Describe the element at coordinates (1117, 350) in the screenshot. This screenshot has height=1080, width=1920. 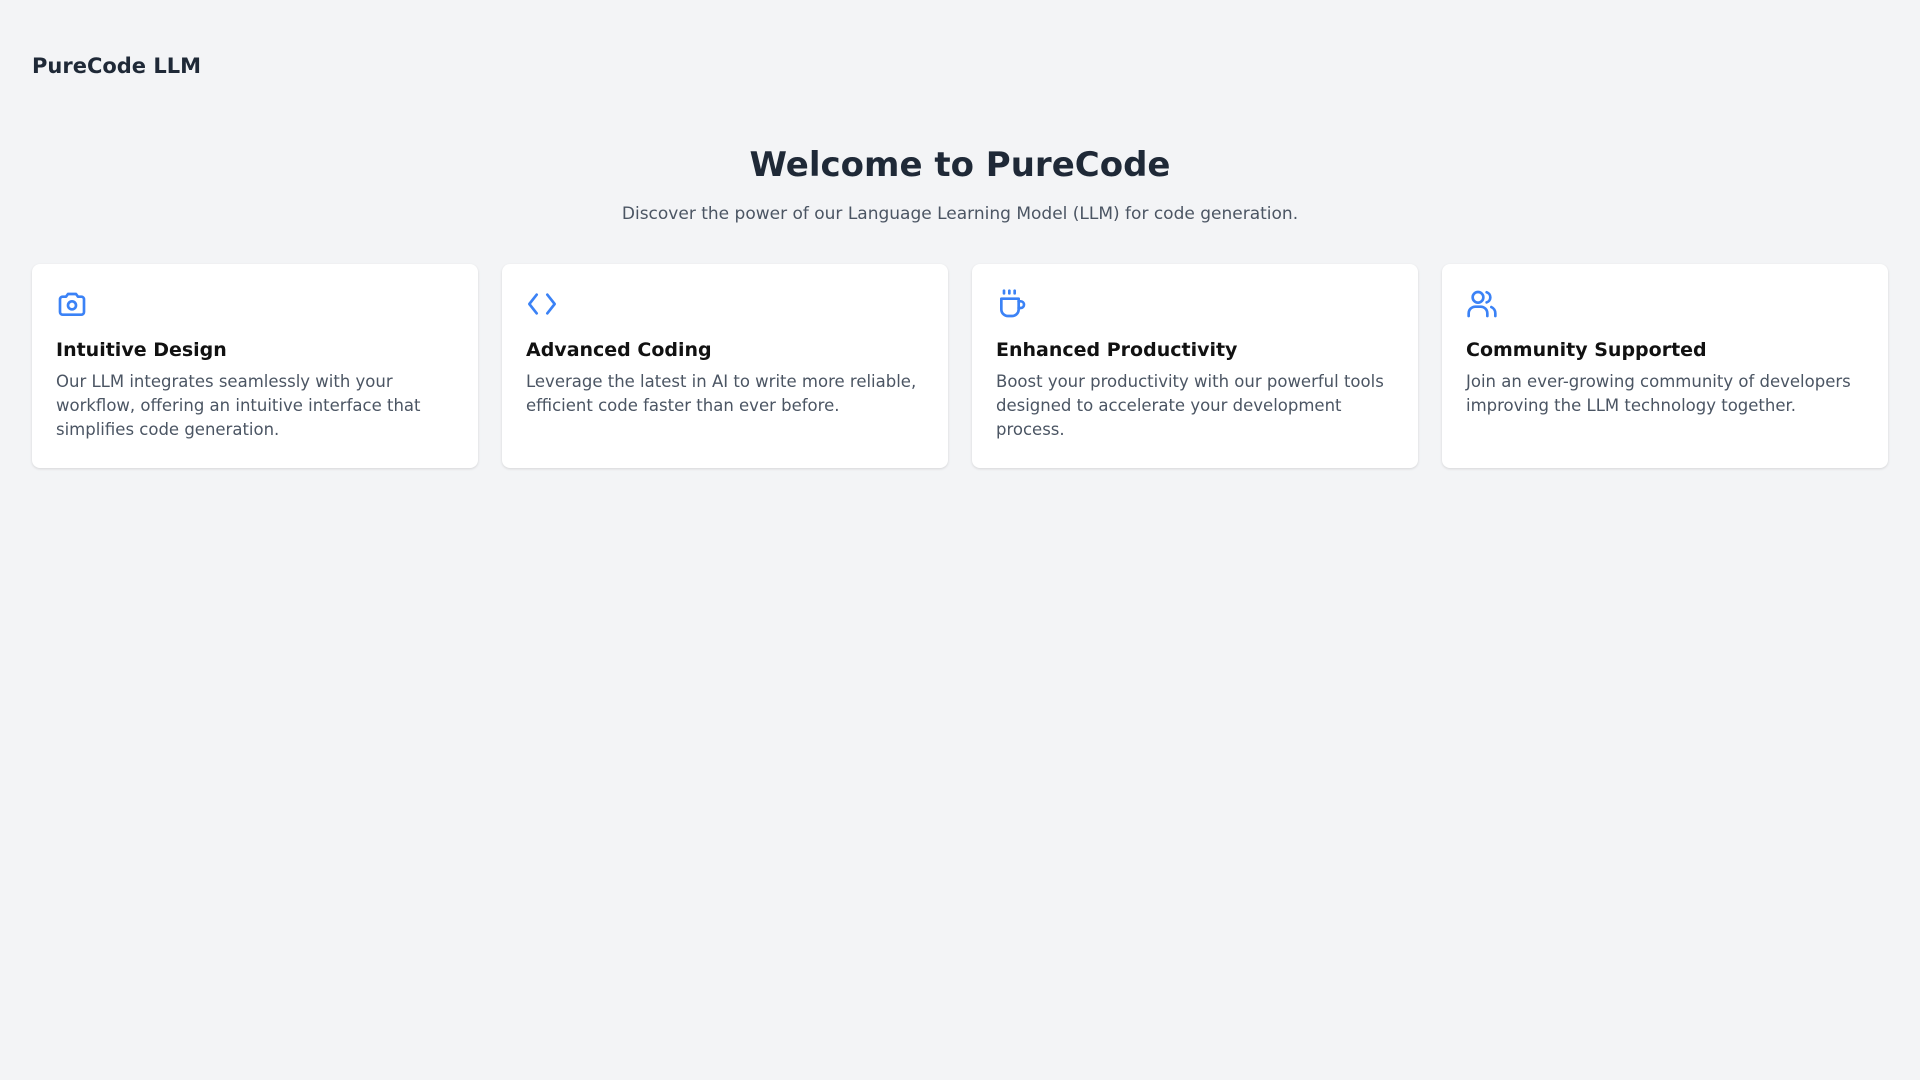
I see `feature-title: Enhanced Productivity` at that location.